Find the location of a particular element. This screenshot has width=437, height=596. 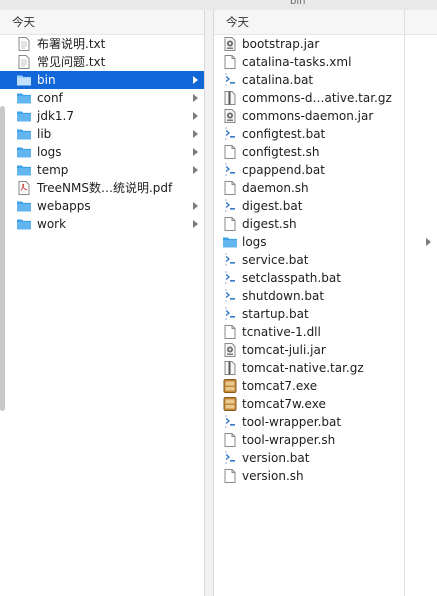

right-item-label: bootstrap.jar is located at coordinates (281, 44).